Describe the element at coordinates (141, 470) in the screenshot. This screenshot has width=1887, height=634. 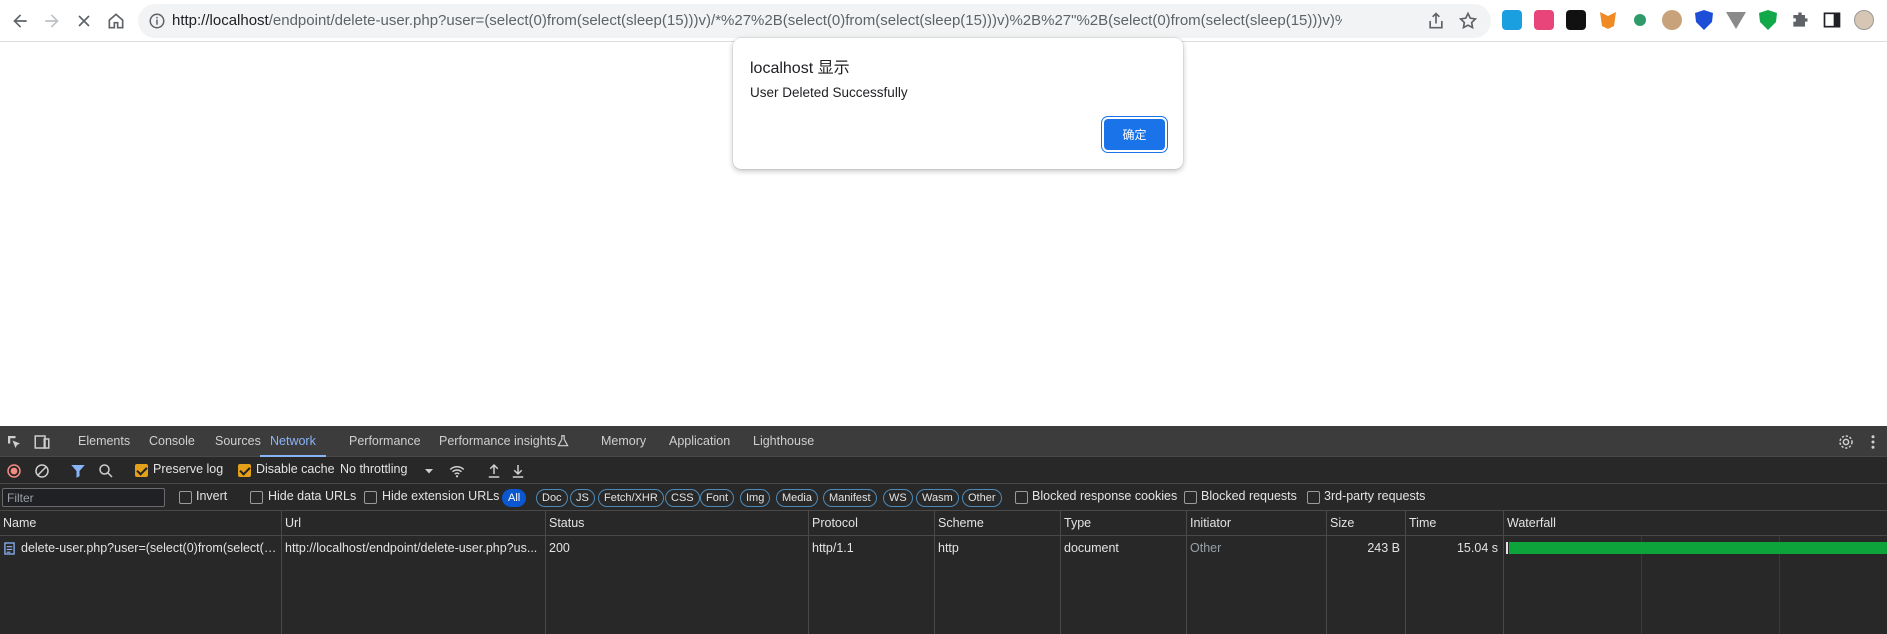
I see `preserve-log-checkbox` at that location.